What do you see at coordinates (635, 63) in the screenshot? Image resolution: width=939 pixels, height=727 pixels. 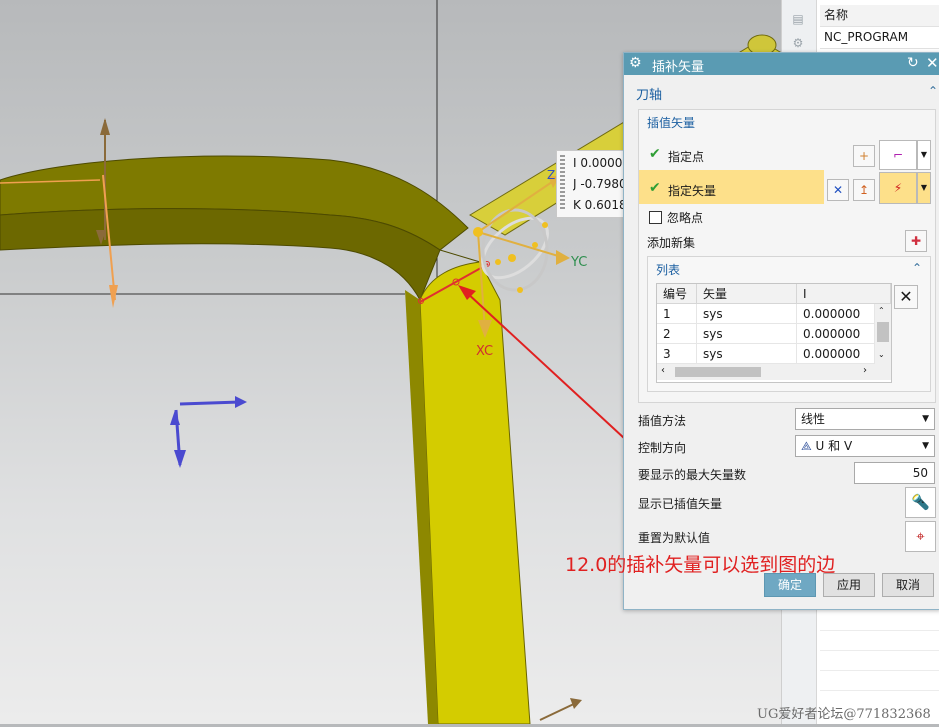 I see `gear-icon: ⚙` at bounding box center [635, 63].